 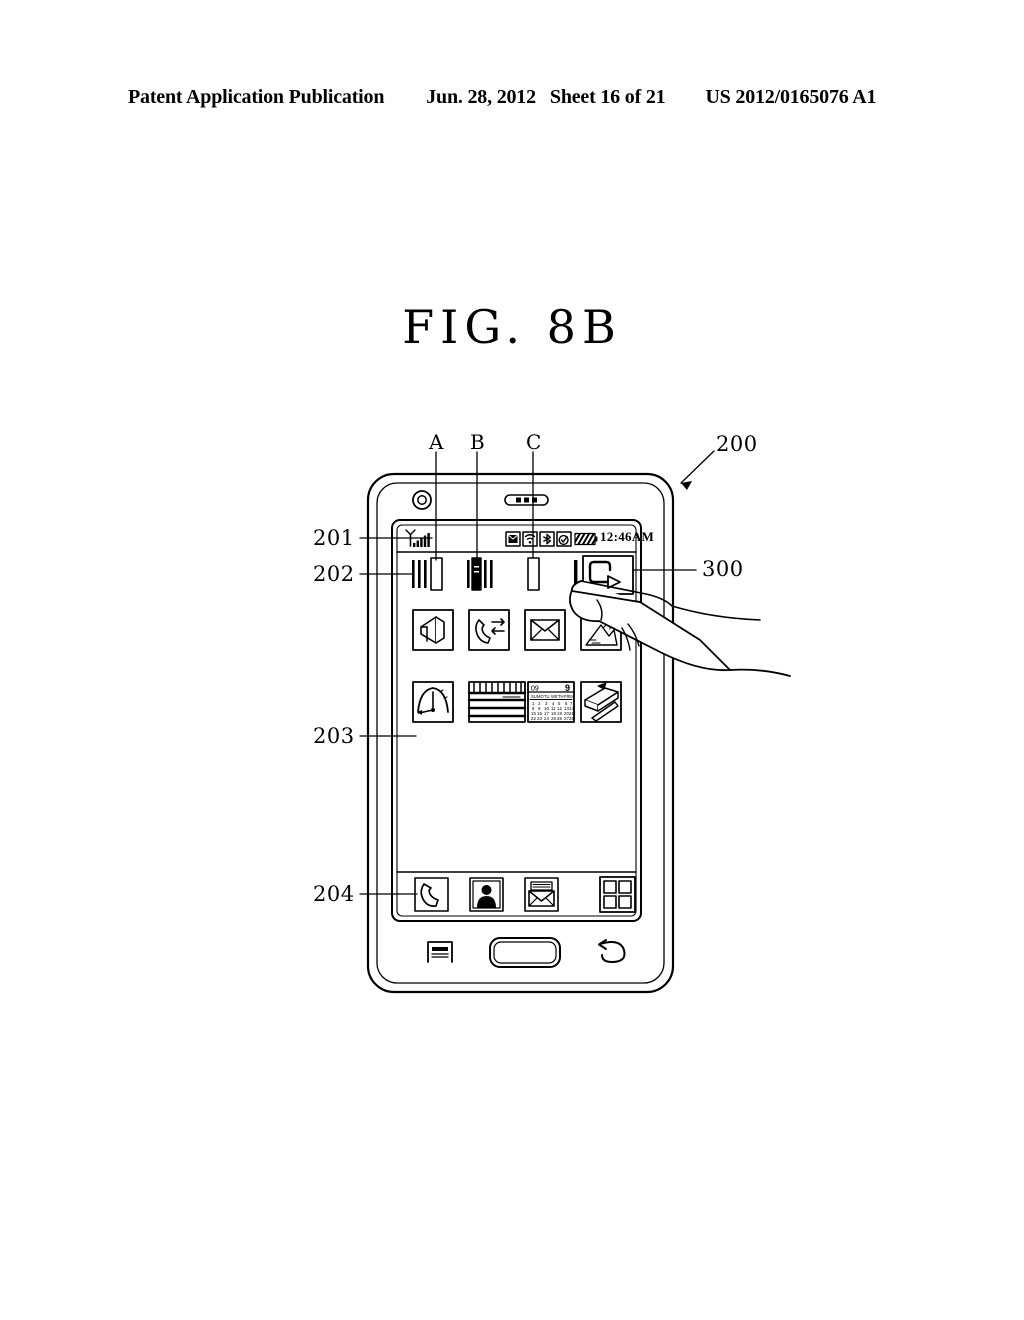 What do you see at coordinates (440, 952) in the screenshot?
I see `menu-button` at bounding box center [440, 952].